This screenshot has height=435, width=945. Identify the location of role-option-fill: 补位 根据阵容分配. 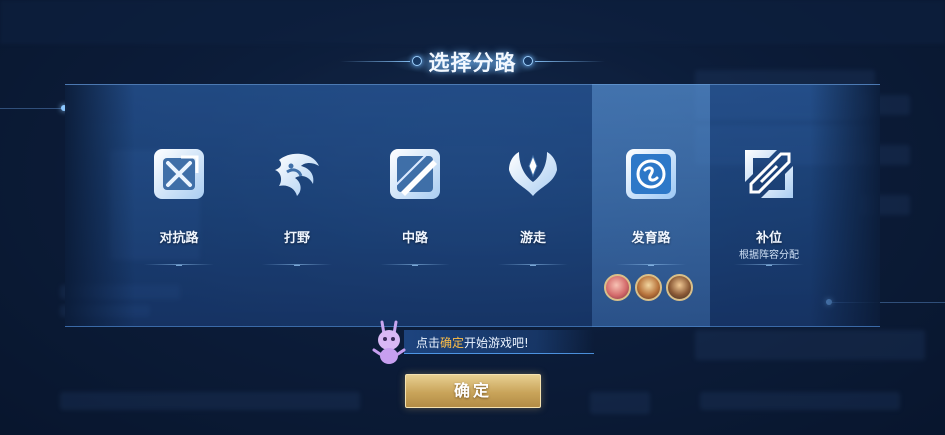
(769, 205).